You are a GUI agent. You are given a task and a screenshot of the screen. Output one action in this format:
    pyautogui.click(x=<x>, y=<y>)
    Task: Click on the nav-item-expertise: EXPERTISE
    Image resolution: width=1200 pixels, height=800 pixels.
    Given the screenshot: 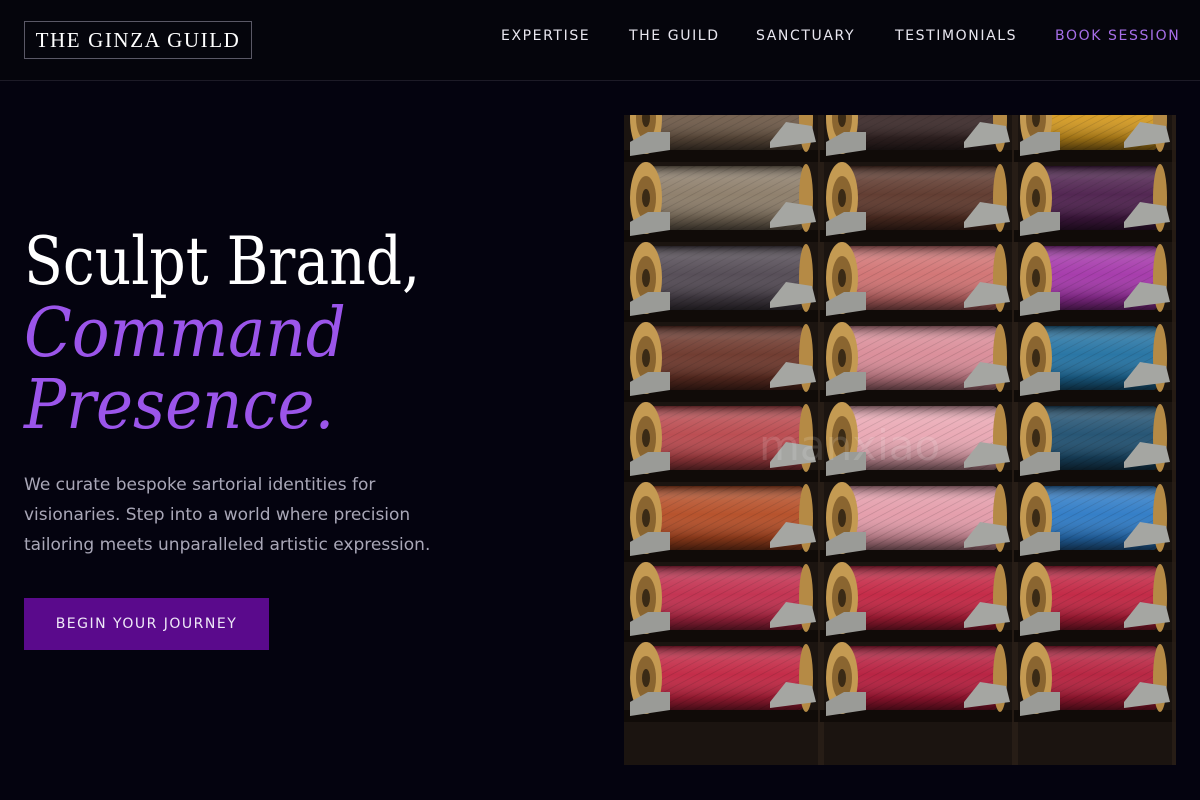 What is the action you would take?
    pyautogui.click(x=545, y=36)
    